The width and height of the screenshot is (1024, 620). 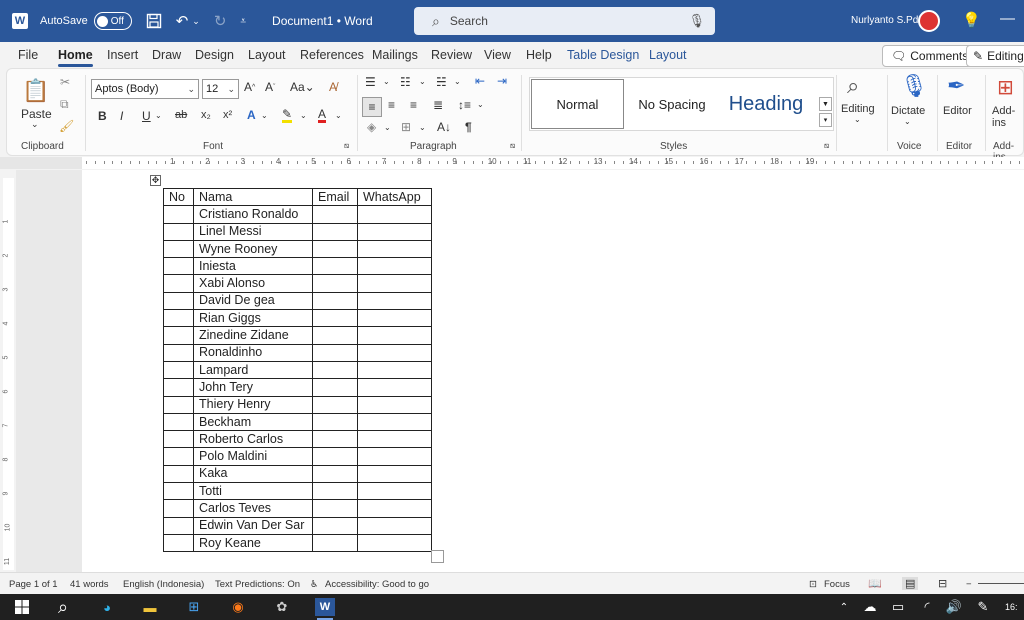 I want to click on subscript-icon: x₂, so click(x=206, y=115).